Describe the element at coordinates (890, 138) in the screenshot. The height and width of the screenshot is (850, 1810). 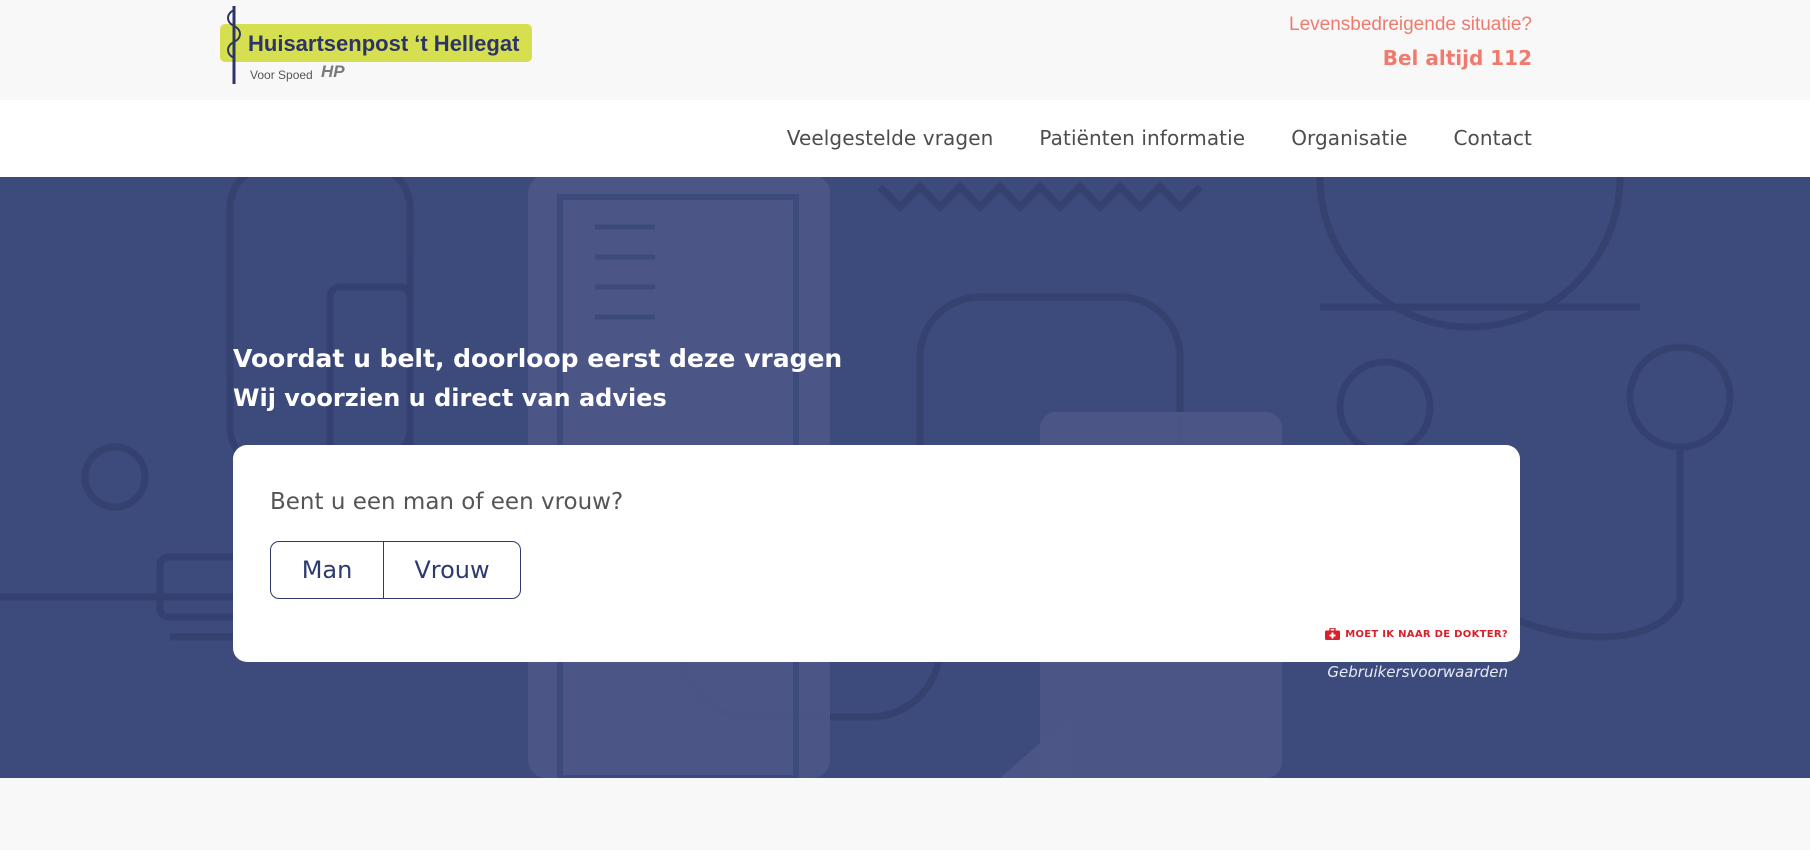
I see `nav-item-faq: Veelgestelde vragen` at that location.